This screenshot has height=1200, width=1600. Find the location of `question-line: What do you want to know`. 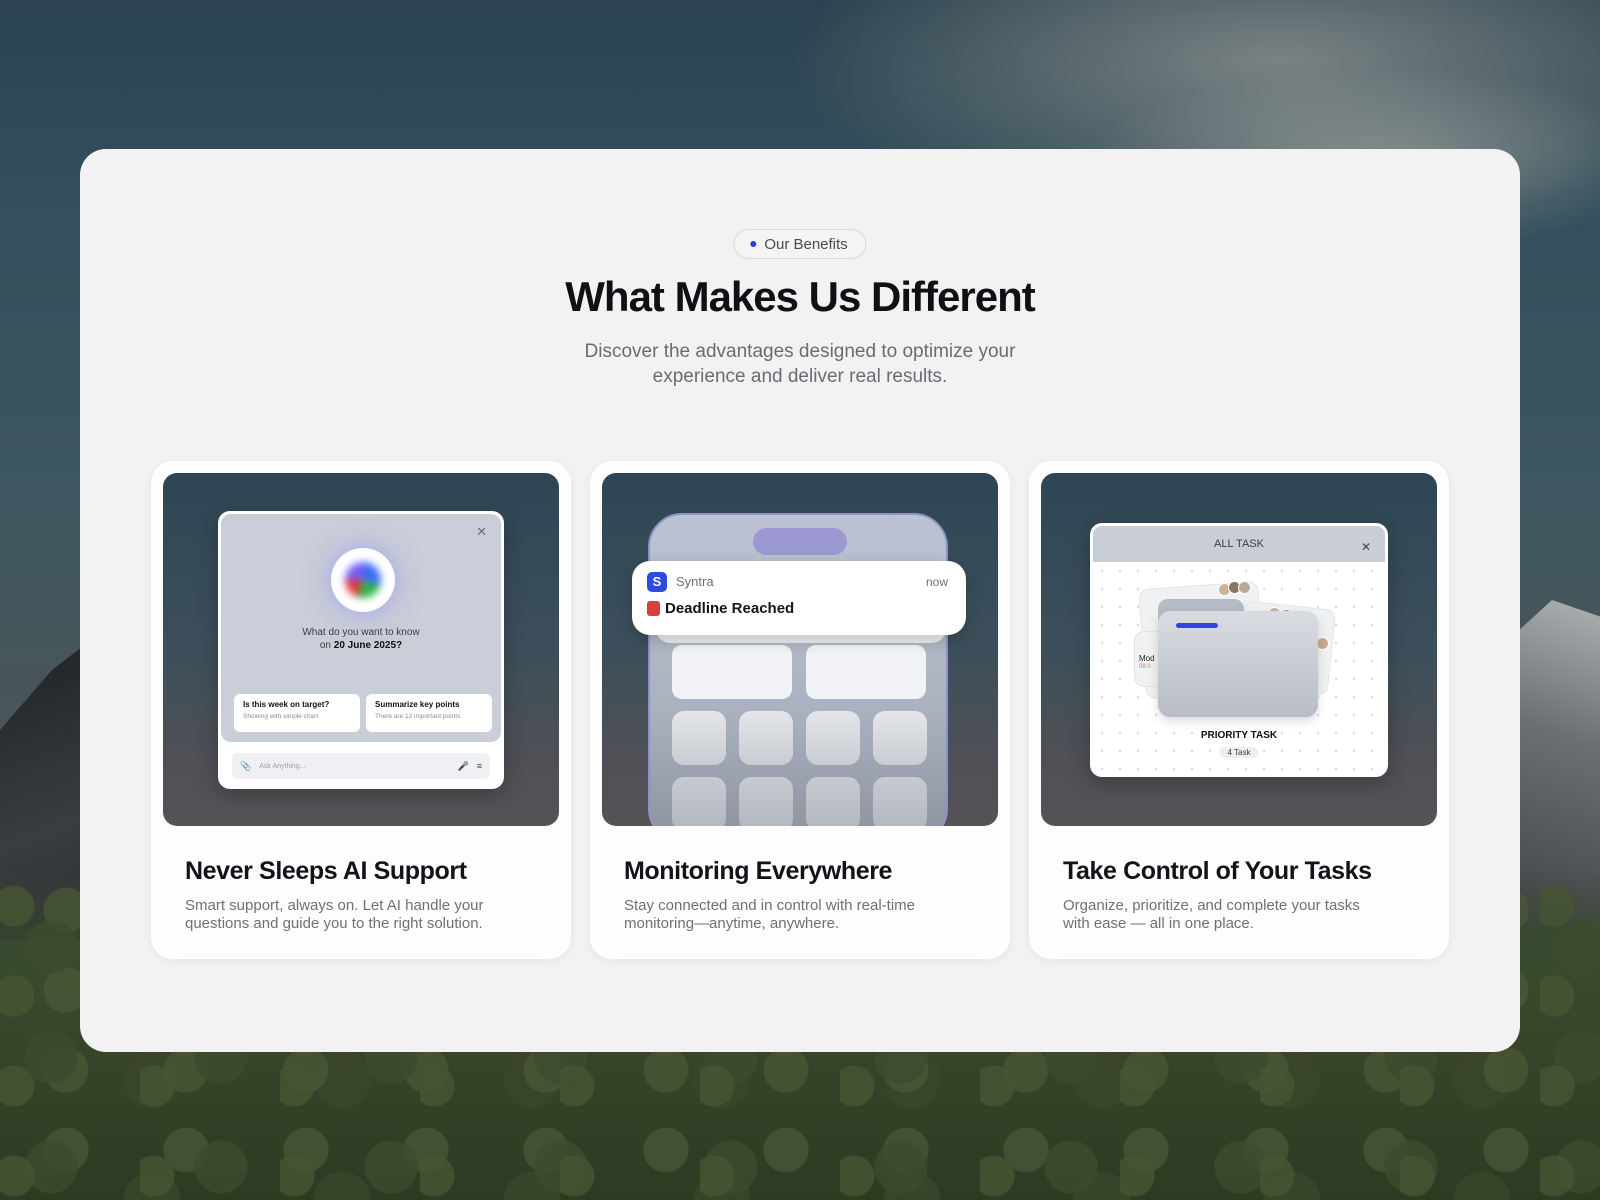

question-line: What do you want to know is located at coordinates (361, 632).